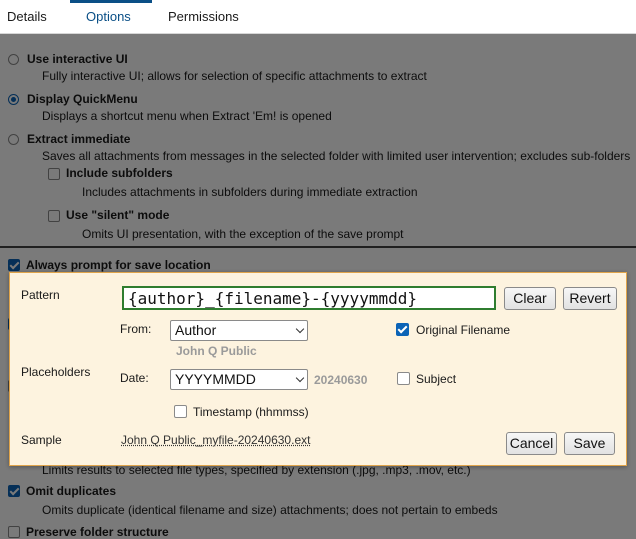  Describe the element at coordinates (216, 440) in the screenshot. I see `sample-value: John Q Public_myfile-20240630.ext` at that location.